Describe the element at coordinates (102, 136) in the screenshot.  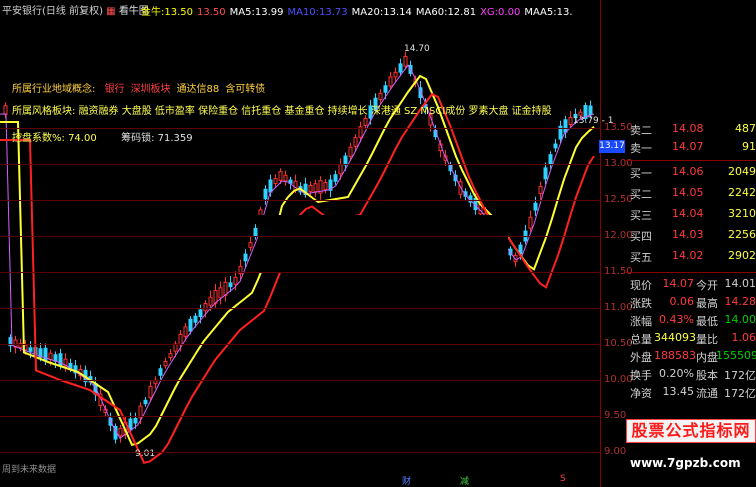
I see `control-line: 控盘系数%: 74.00 筹码锁: 71.359` at that location.